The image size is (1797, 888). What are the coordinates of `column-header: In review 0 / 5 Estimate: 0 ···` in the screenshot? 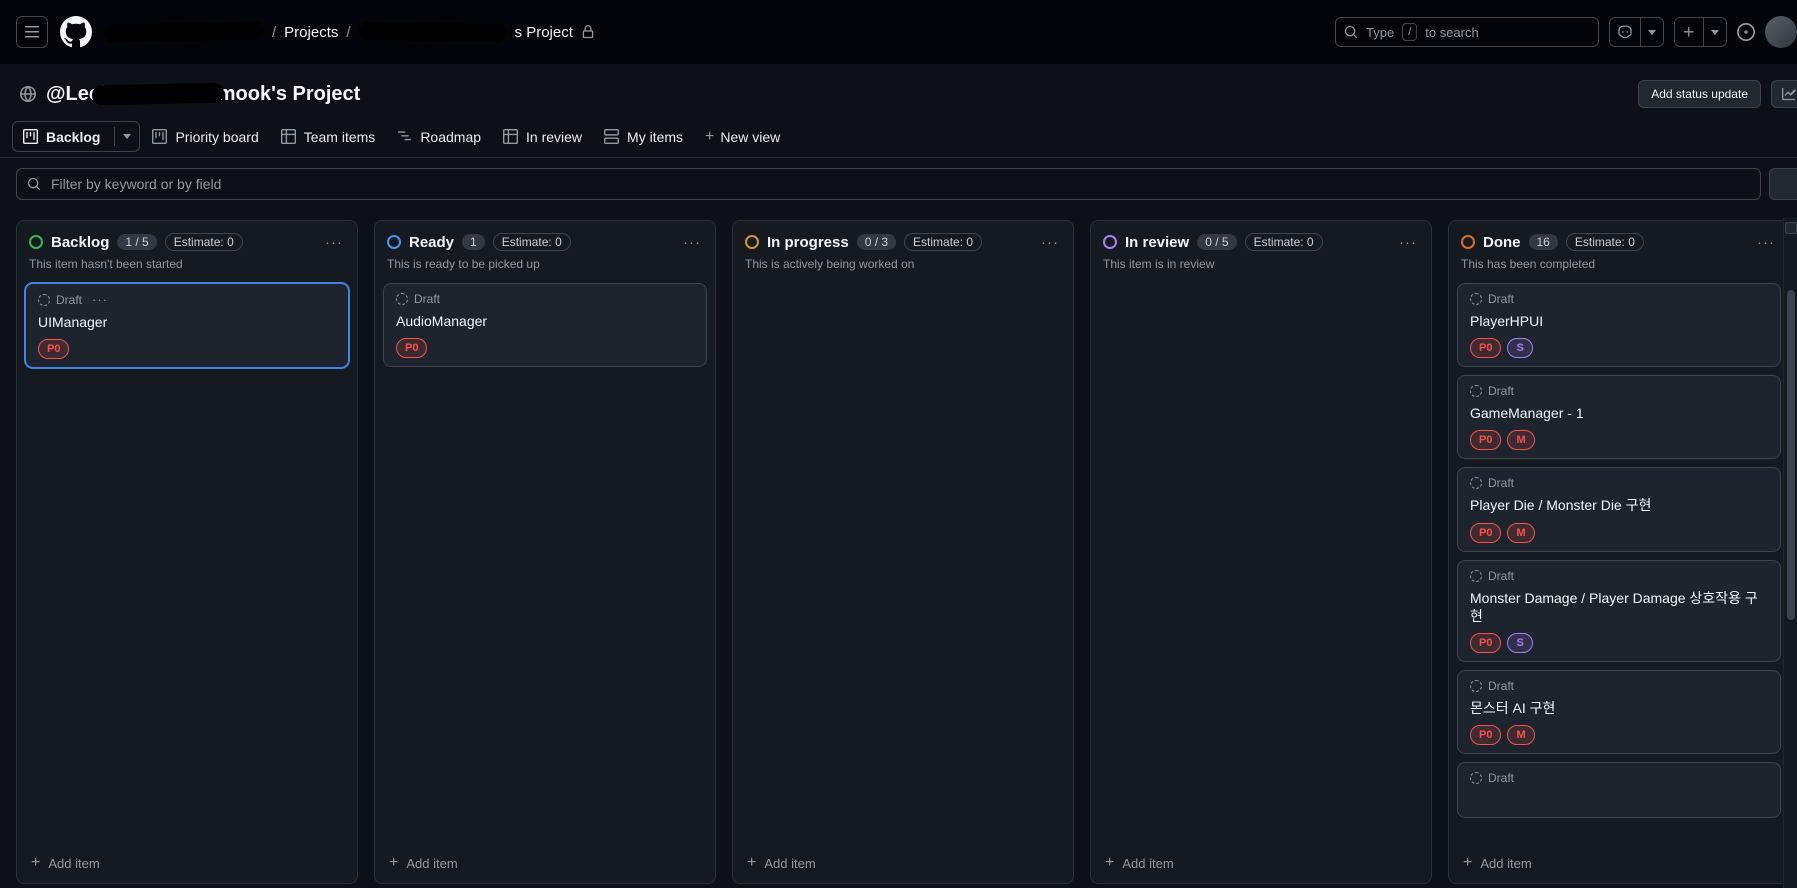 It's located at (1261, 238).